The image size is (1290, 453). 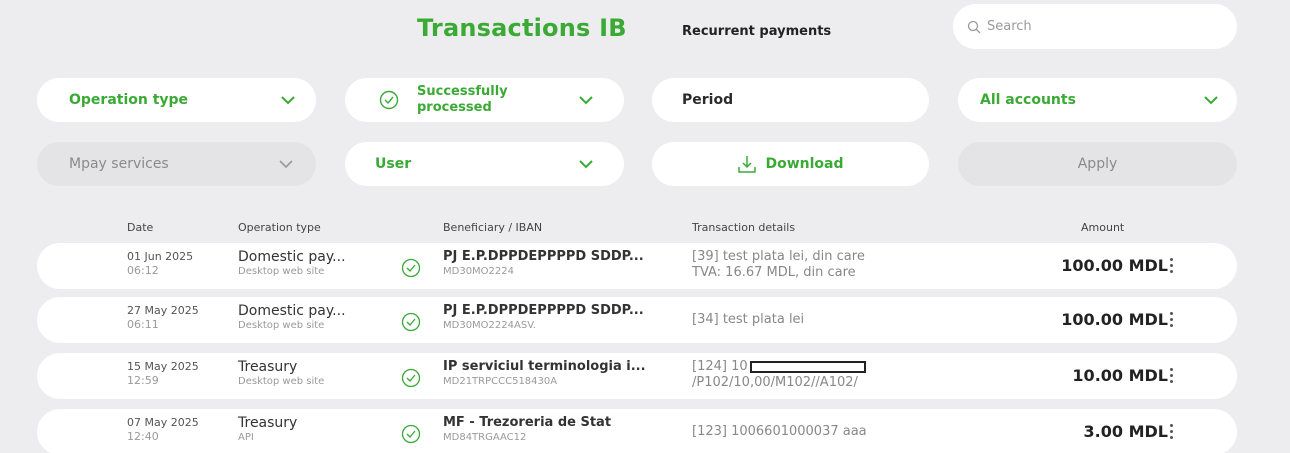 What do you see at coordinates (1125, 431) in the screenshot?
I see `row-amount: 3.00 MDL` at bounding box center [1125, 431].